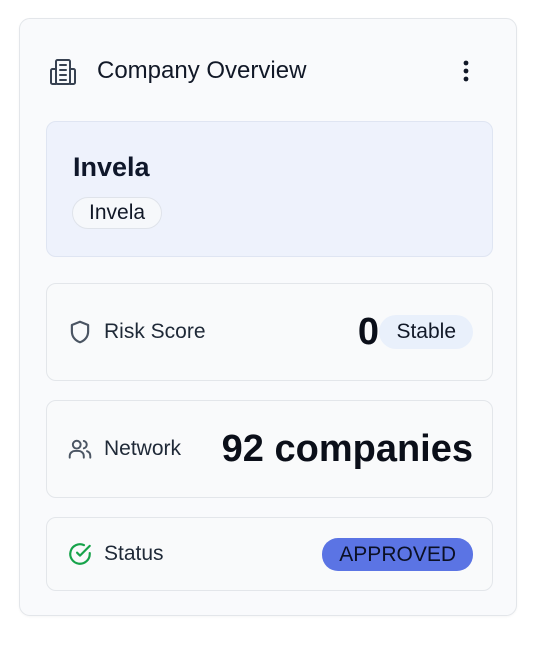 This screenshot has width=538, height=672. What do you see at coordinates (269, 554) in the screenshot?
I see `status-row: Status APPROVED` at bounding box center [269, 554].